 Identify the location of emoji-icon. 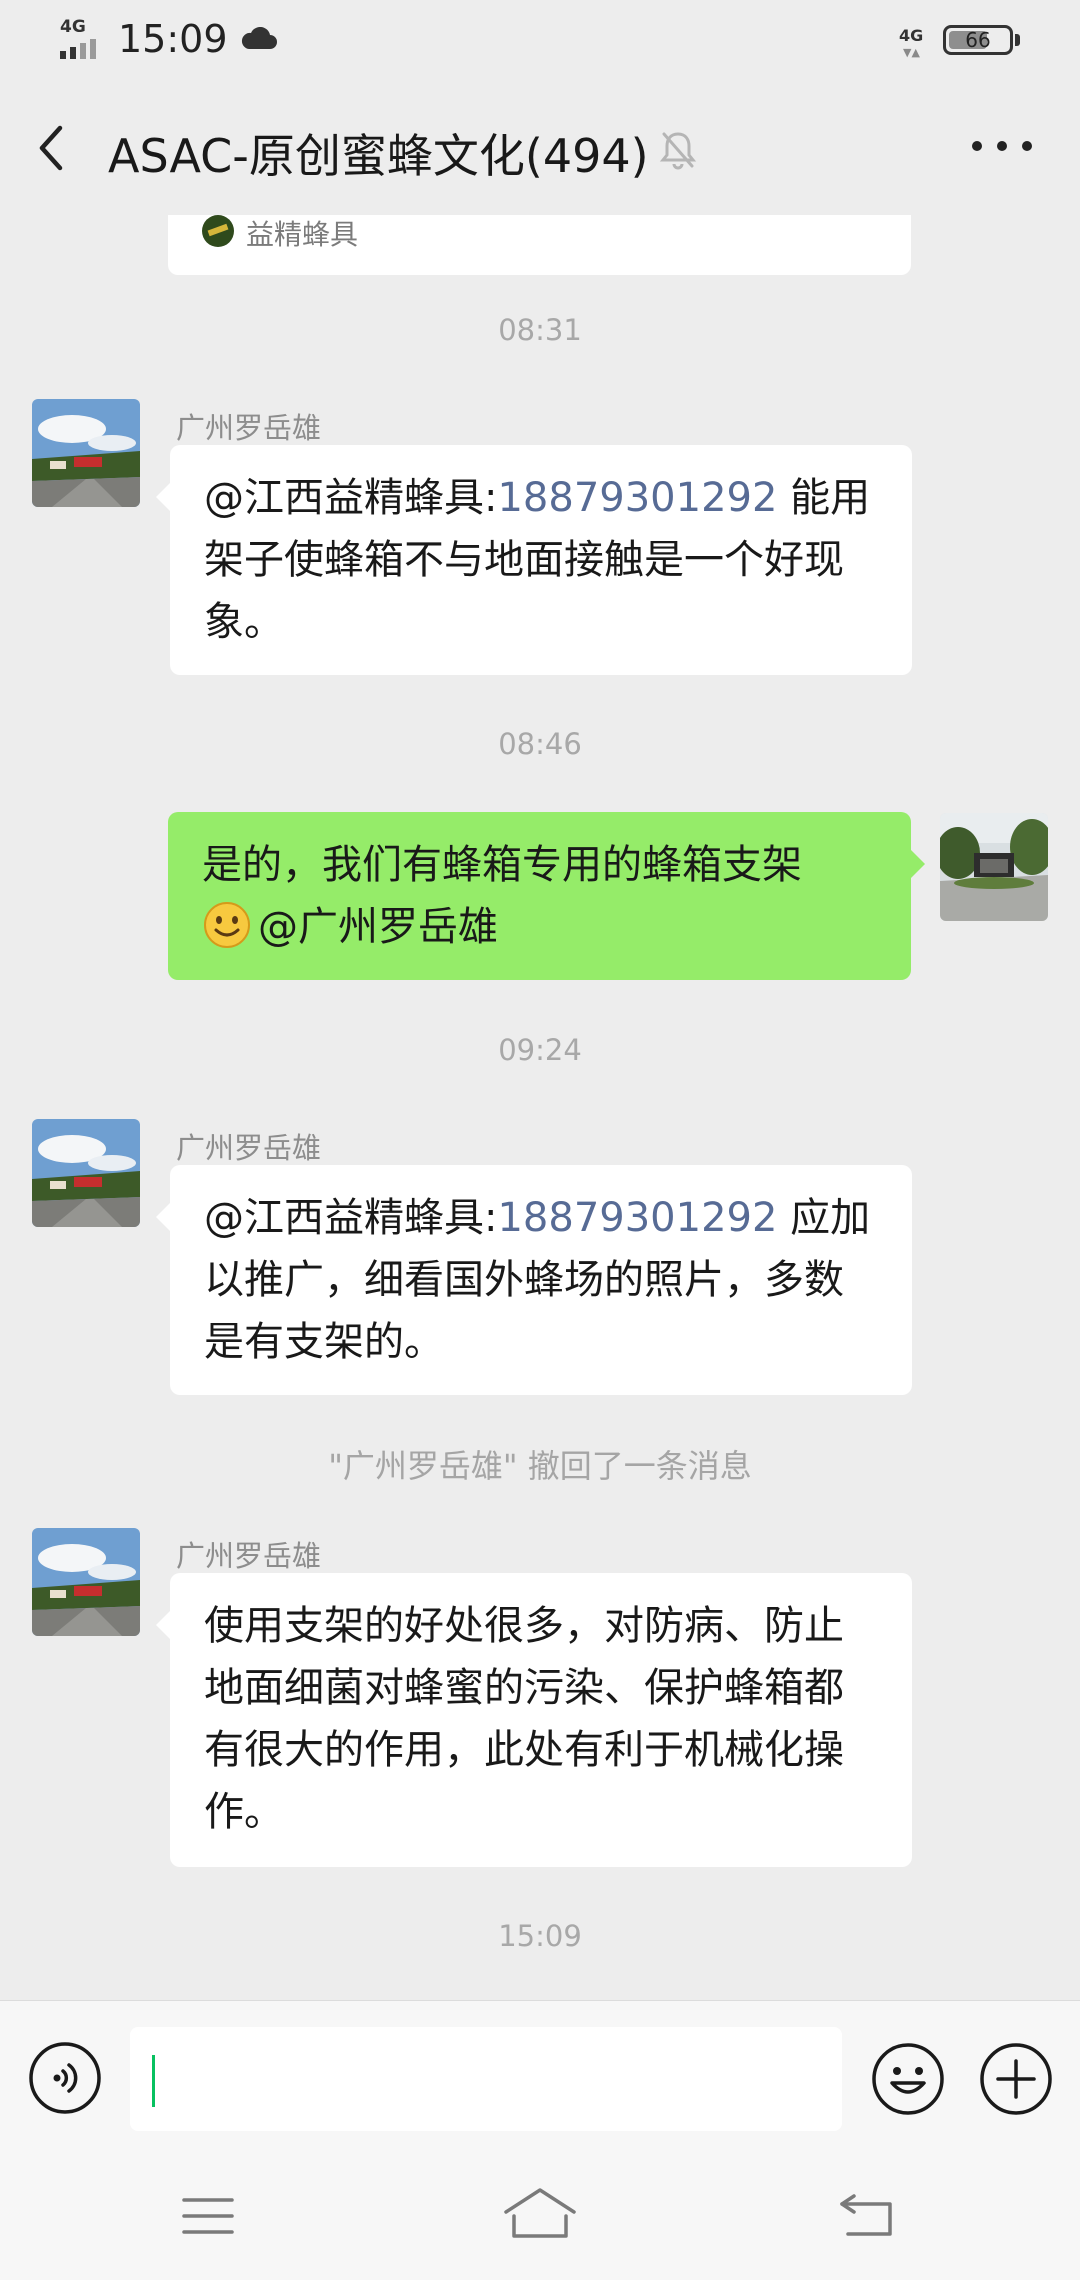
(908, 2079).